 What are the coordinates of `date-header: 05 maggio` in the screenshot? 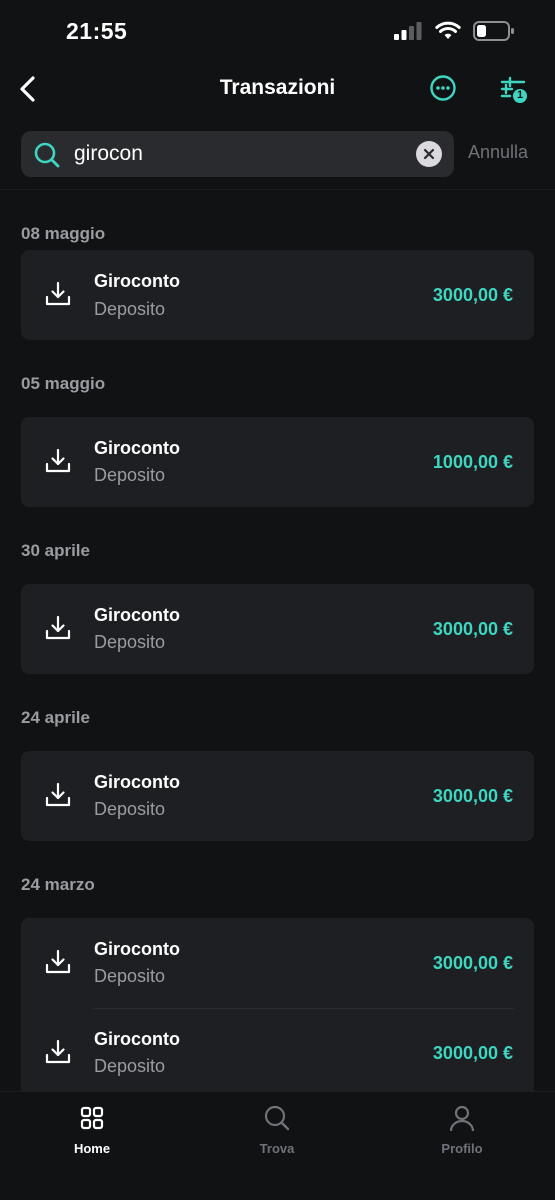 It's located at (63, 383).